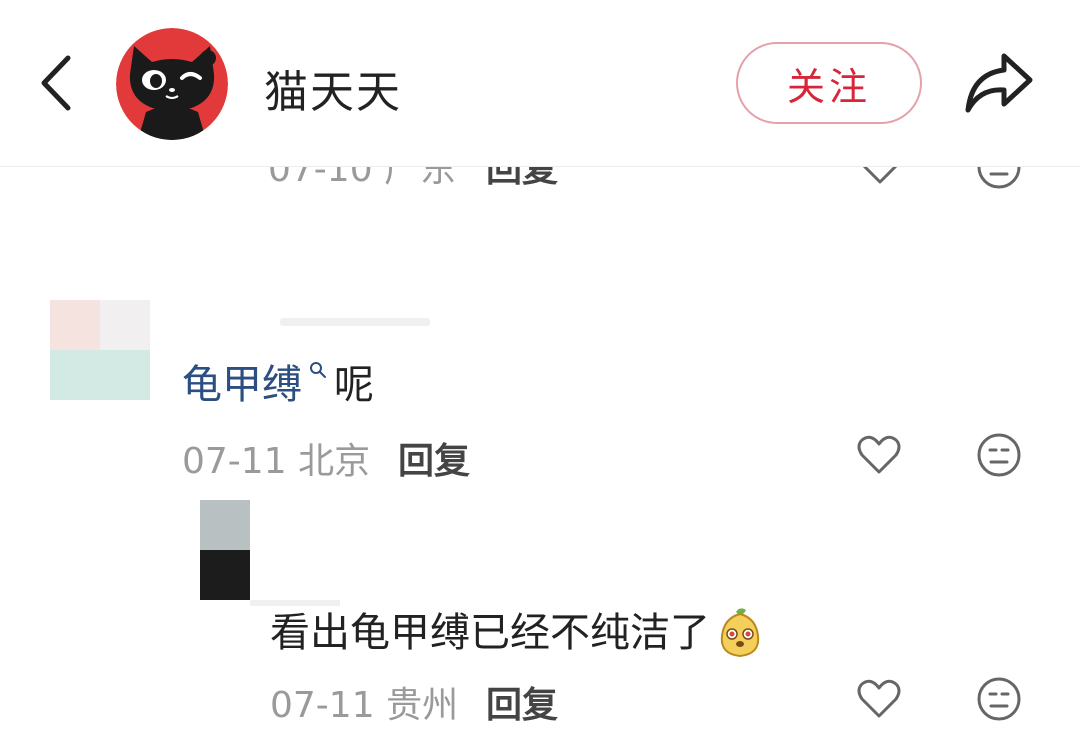  I want to click on comment-meta: 07-11 北京, so click(276, 458).